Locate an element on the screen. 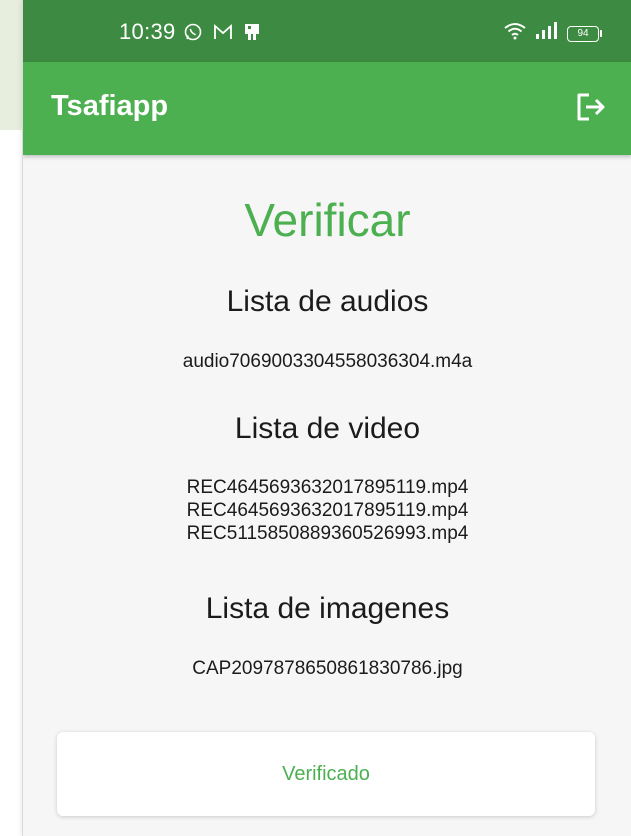  whatsapp-icon is located at coordinates (193, 34).